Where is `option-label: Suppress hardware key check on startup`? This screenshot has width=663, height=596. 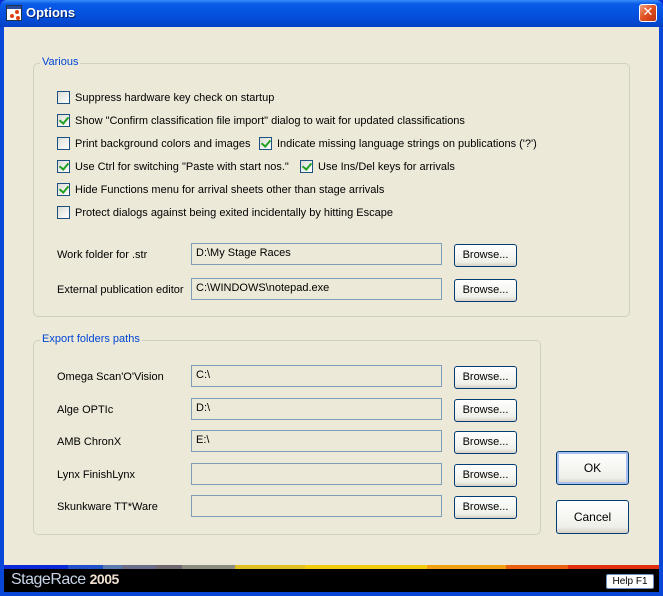
option-label: Suppress hardware key check on startup is located at coordinates (175, 97).